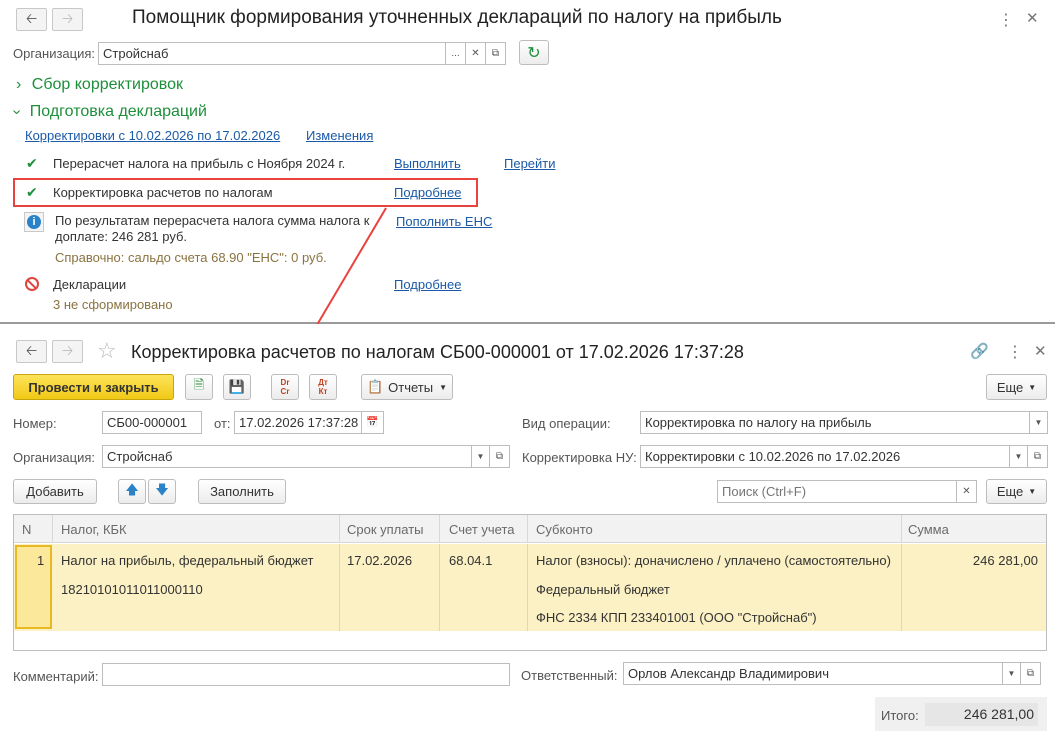 The height and width of the screenshot is (738, 1055). What do you see at coordinates (26, 529) in the screenshot?
I see `column-n: N` at bounding box center [26, 529].